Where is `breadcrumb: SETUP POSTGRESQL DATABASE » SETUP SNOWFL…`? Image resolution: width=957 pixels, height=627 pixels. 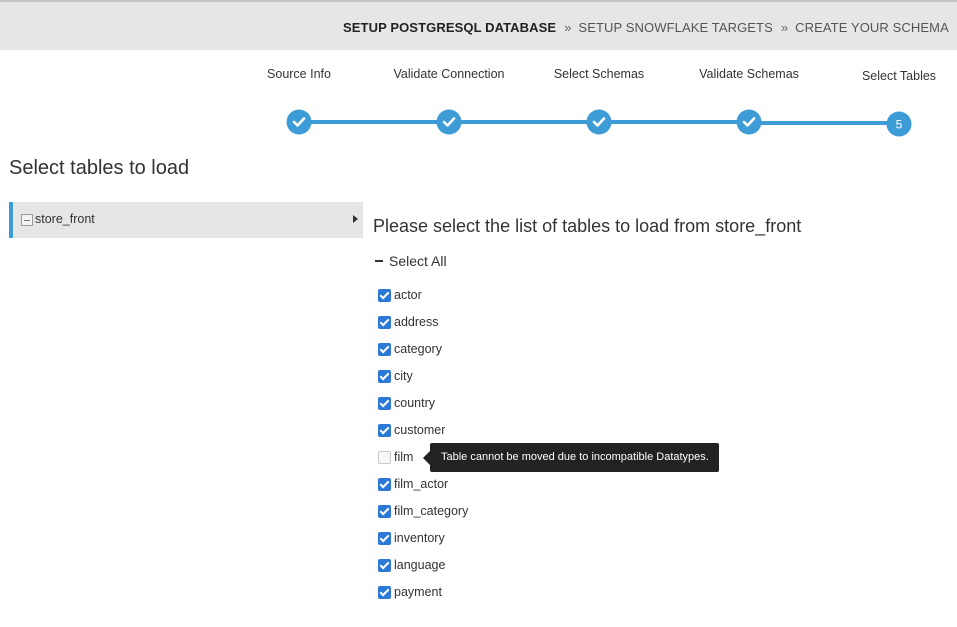
breadcrumb: SETUP POSTGRESQL DATABASE » SETUP SNOWFL… is located at coordinates (650, 27).